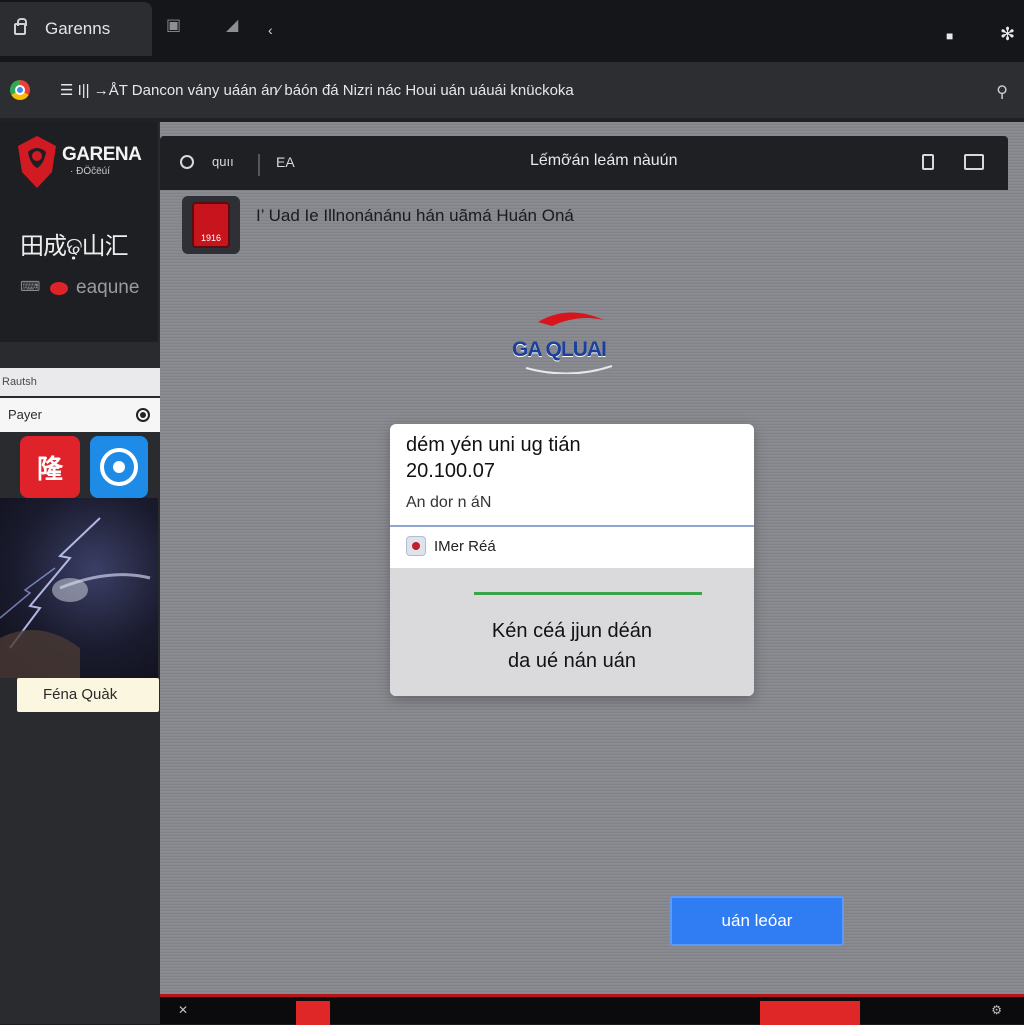  What do you see at coordinates (107, 288) in the screenshot?
I see `game-label: eaqune` at bounding box center [107, 288].